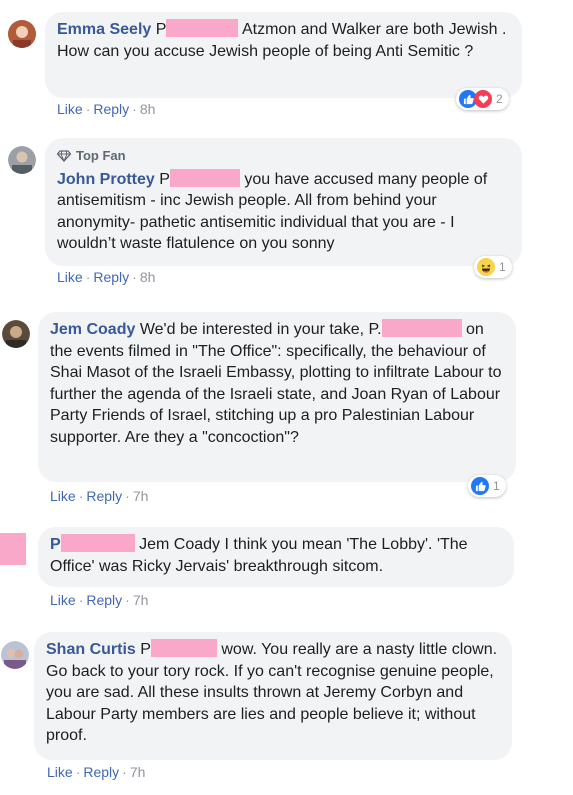 Image resolution: width=573 pixels, height=795 pixels. I want to click on top-fan-badge: Top Fan, so click(283, 156).